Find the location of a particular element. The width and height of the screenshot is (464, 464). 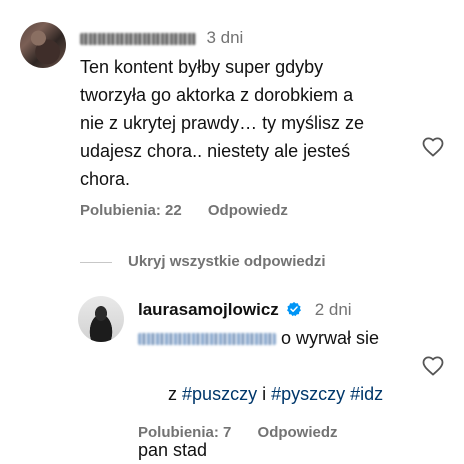

replies-divider is located at coordinates (96, 262).